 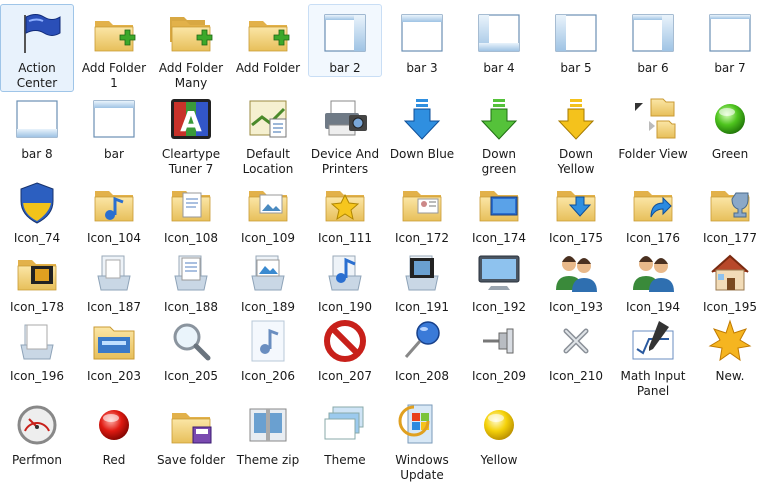 I want to click on icon-item: Icon_189, so click(x=268, y=279).